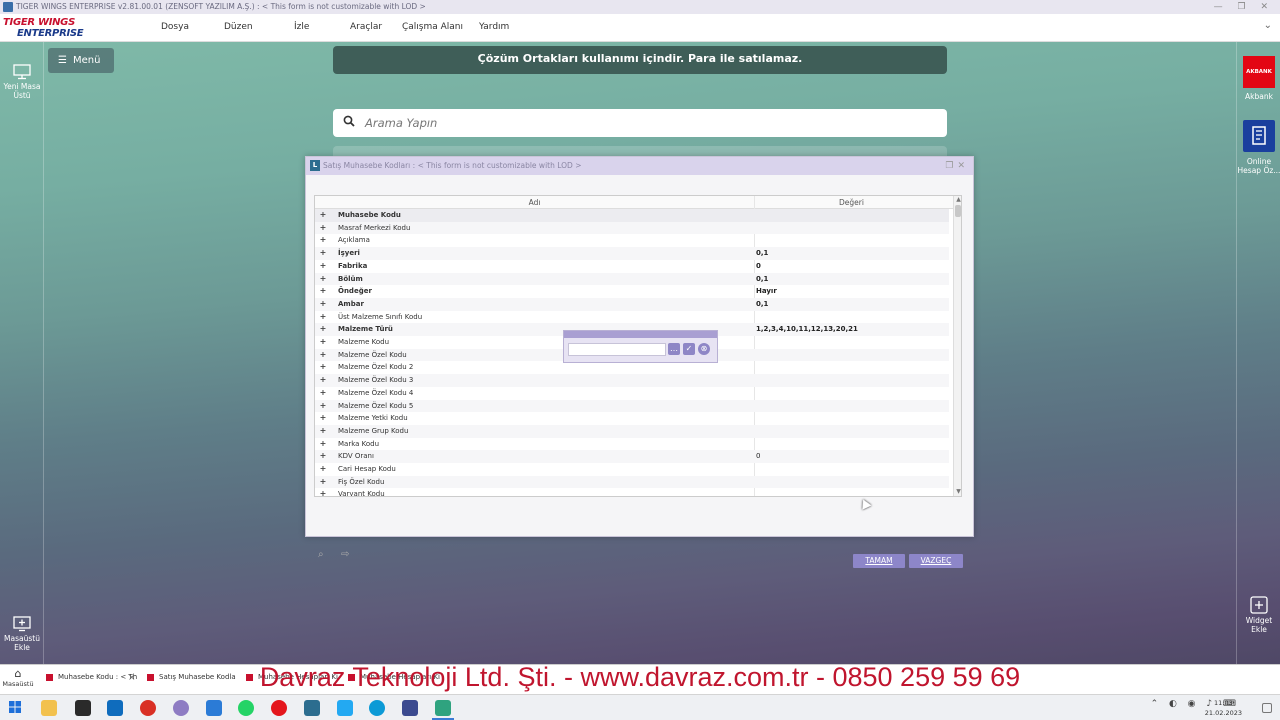  I want to click on new-desktop-item: Yeni Masa Üstü, so click(22, 82).